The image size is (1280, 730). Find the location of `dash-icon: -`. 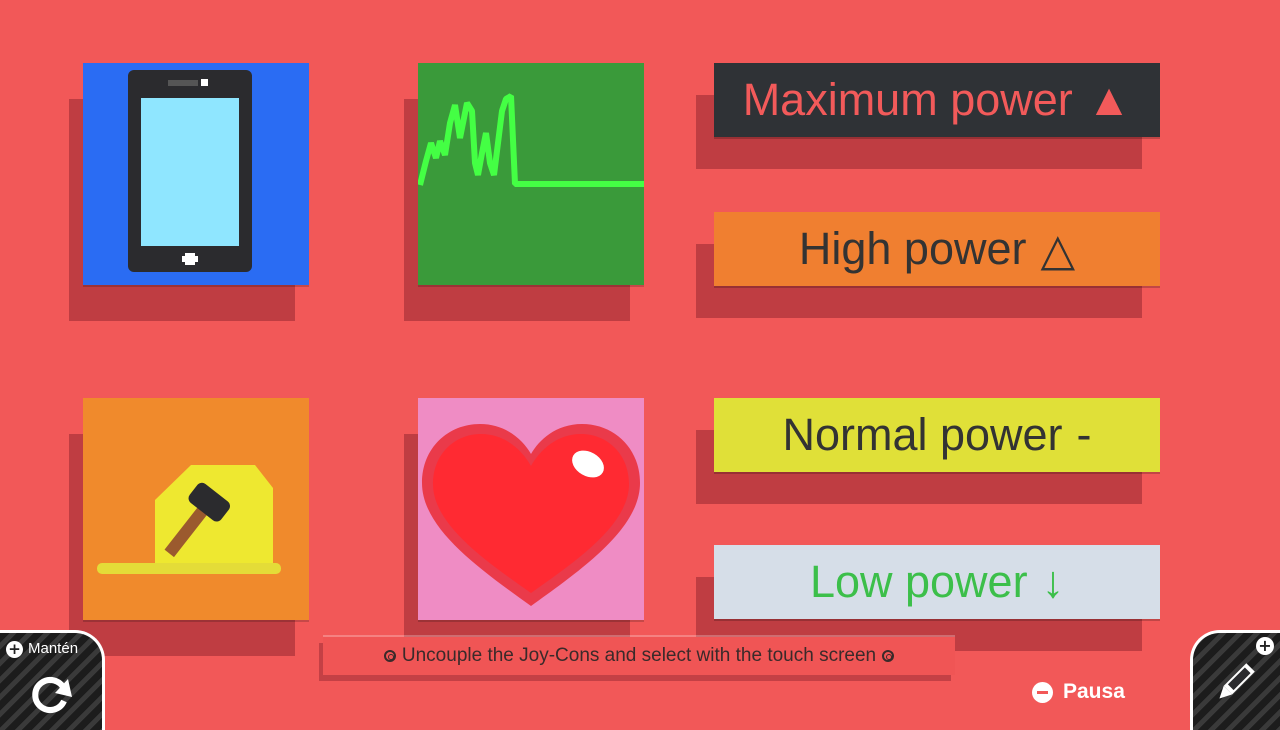

dash-icon: - is located at coordinates (1084, 434).